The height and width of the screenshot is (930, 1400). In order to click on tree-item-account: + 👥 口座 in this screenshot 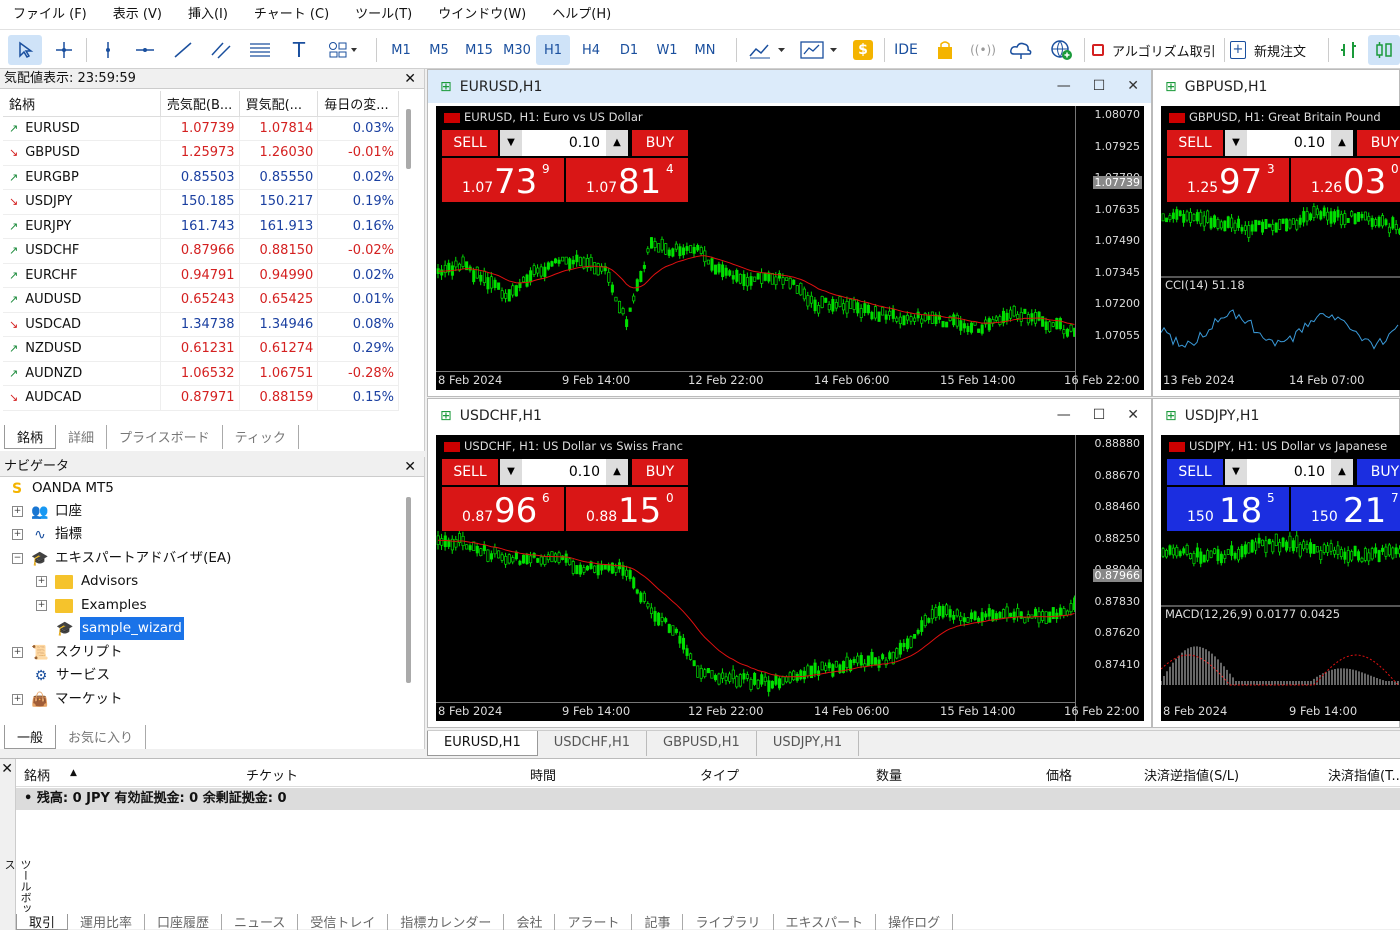, I will do `click(47, 511)`.